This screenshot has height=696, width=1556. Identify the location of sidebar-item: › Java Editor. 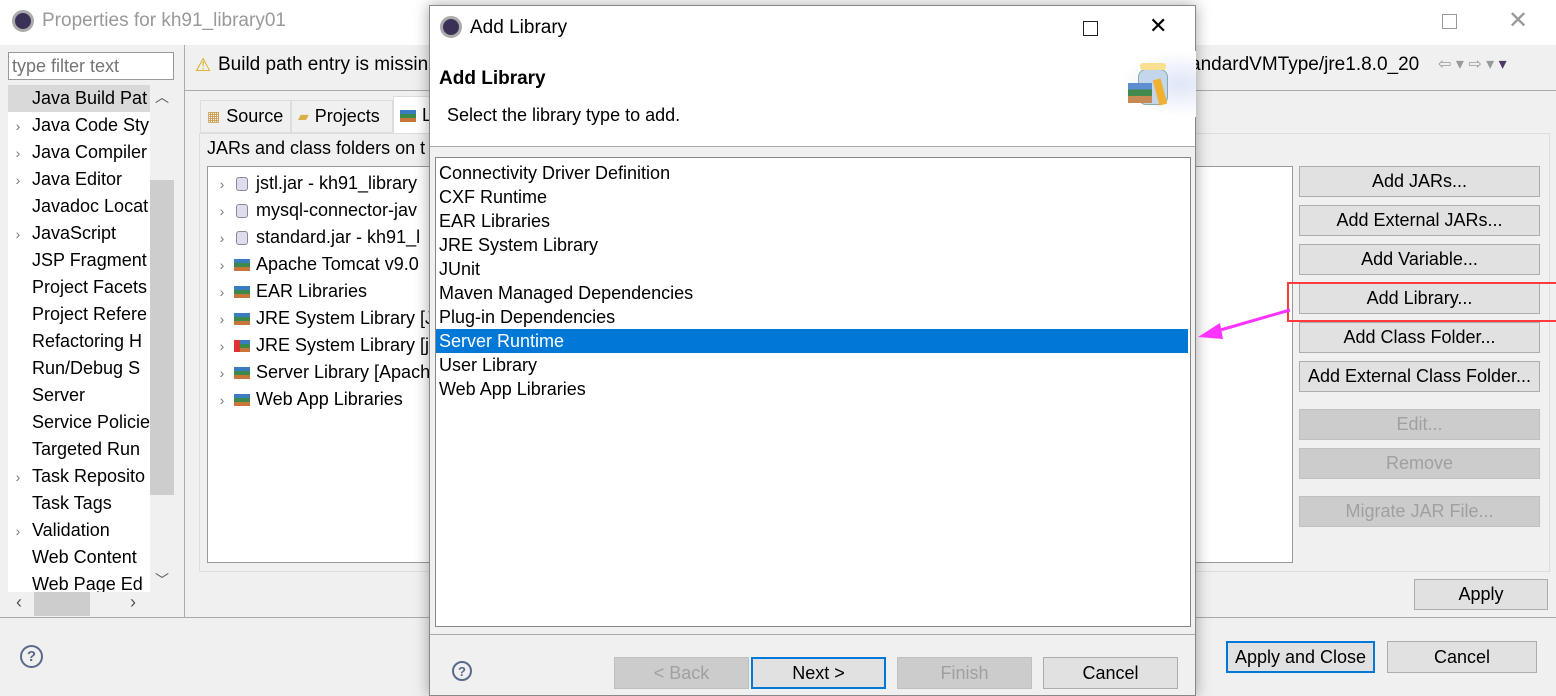
(79, 179).